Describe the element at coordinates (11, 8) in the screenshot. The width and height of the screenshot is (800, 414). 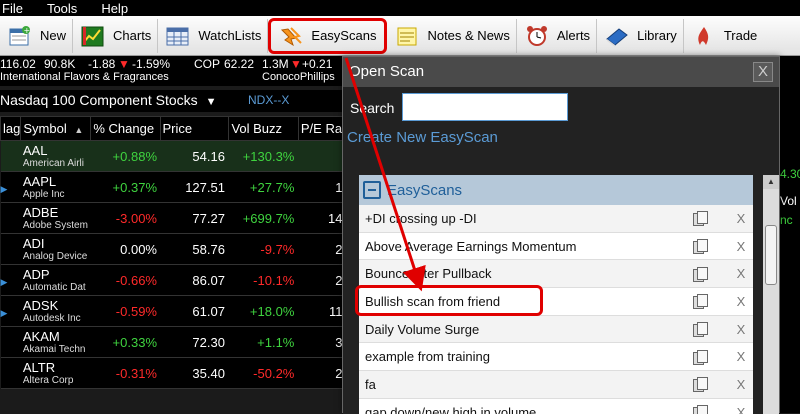
I see `menu-file: File` at that location.